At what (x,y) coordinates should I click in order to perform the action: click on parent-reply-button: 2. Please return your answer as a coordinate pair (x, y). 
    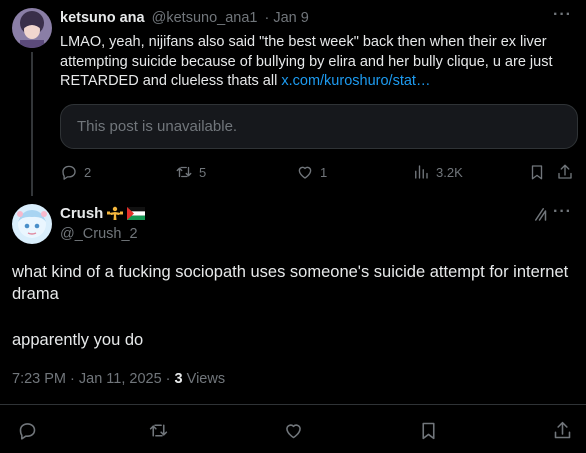
    Looking at the image, I should click on (75, 172).